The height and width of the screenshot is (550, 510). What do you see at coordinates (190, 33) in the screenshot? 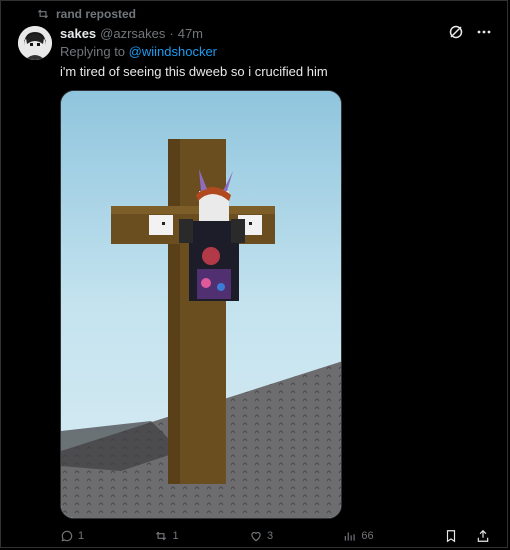
I see `post-time: 47m` at bounding box center [190, 33].